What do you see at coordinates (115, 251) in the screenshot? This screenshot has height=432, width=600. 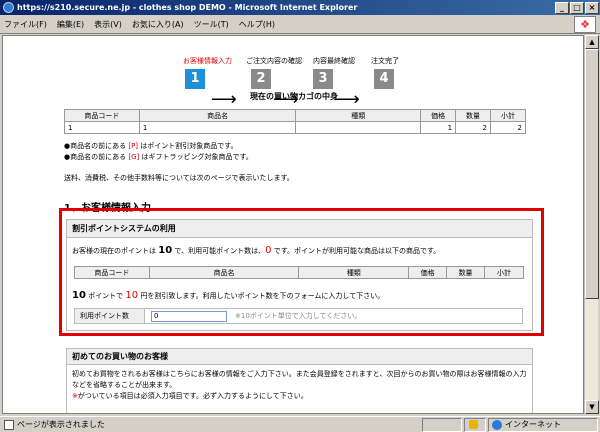 I see `text: お客様の現在のポイントは` at bounding box center [115, 251].